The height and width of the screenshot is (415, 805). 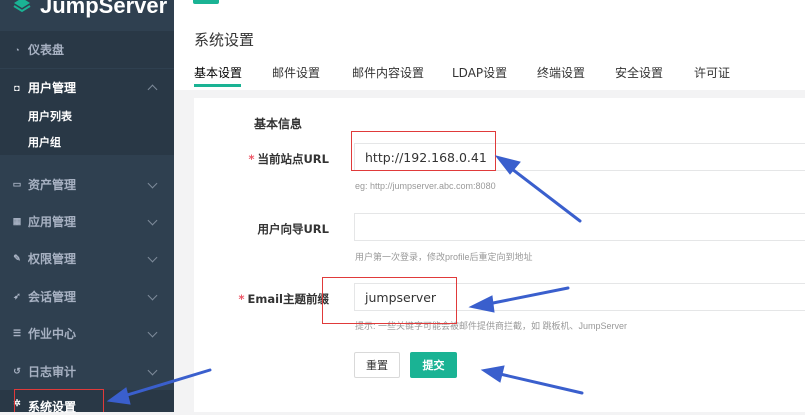 I want to click on annotation-arrow-site-url, so click(x=538, y=189).